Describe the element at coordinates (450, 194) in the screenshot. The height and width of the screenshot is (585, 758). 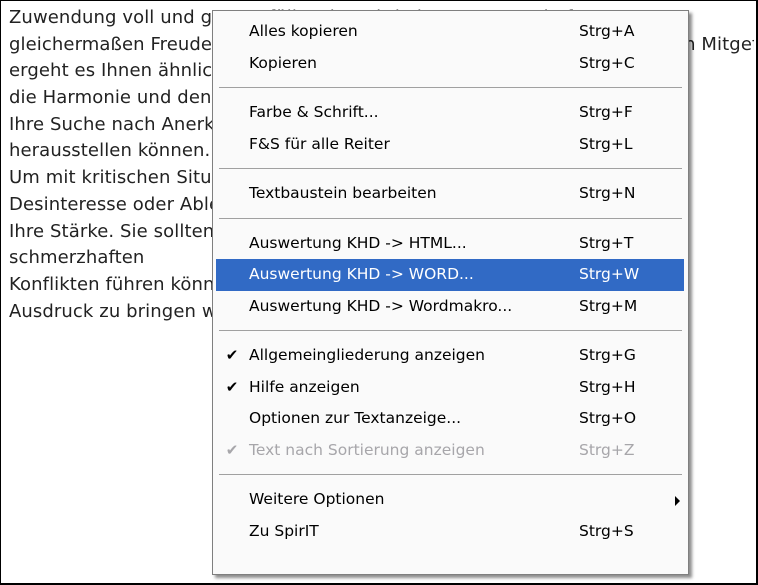
I see `menu-item-textbaustein-bearbeiten: Textbaustein bearbeiten Strg+N` at that location.